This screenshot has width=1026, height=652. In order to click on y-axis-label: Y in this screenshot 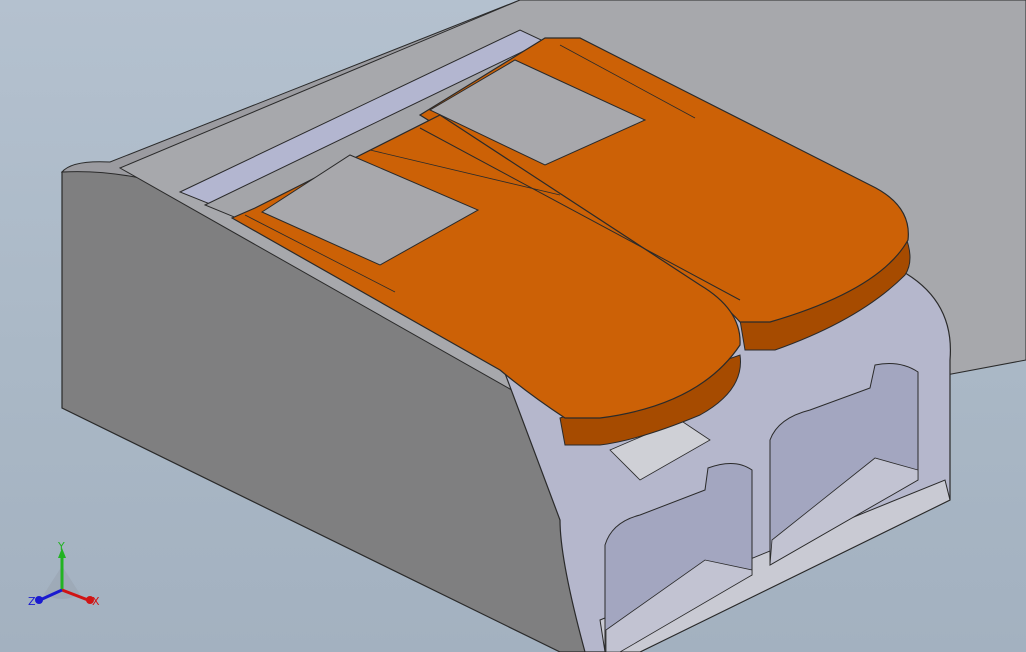, I will do `click(61, 546)`.